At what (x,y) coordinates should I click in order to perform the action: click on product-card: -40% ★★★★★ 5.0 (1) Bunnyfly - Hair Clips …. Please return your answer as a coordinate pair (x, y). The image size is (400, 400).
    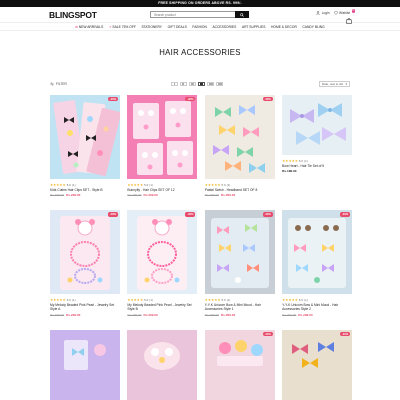
    Looking at the image, I should click on (162, 146).